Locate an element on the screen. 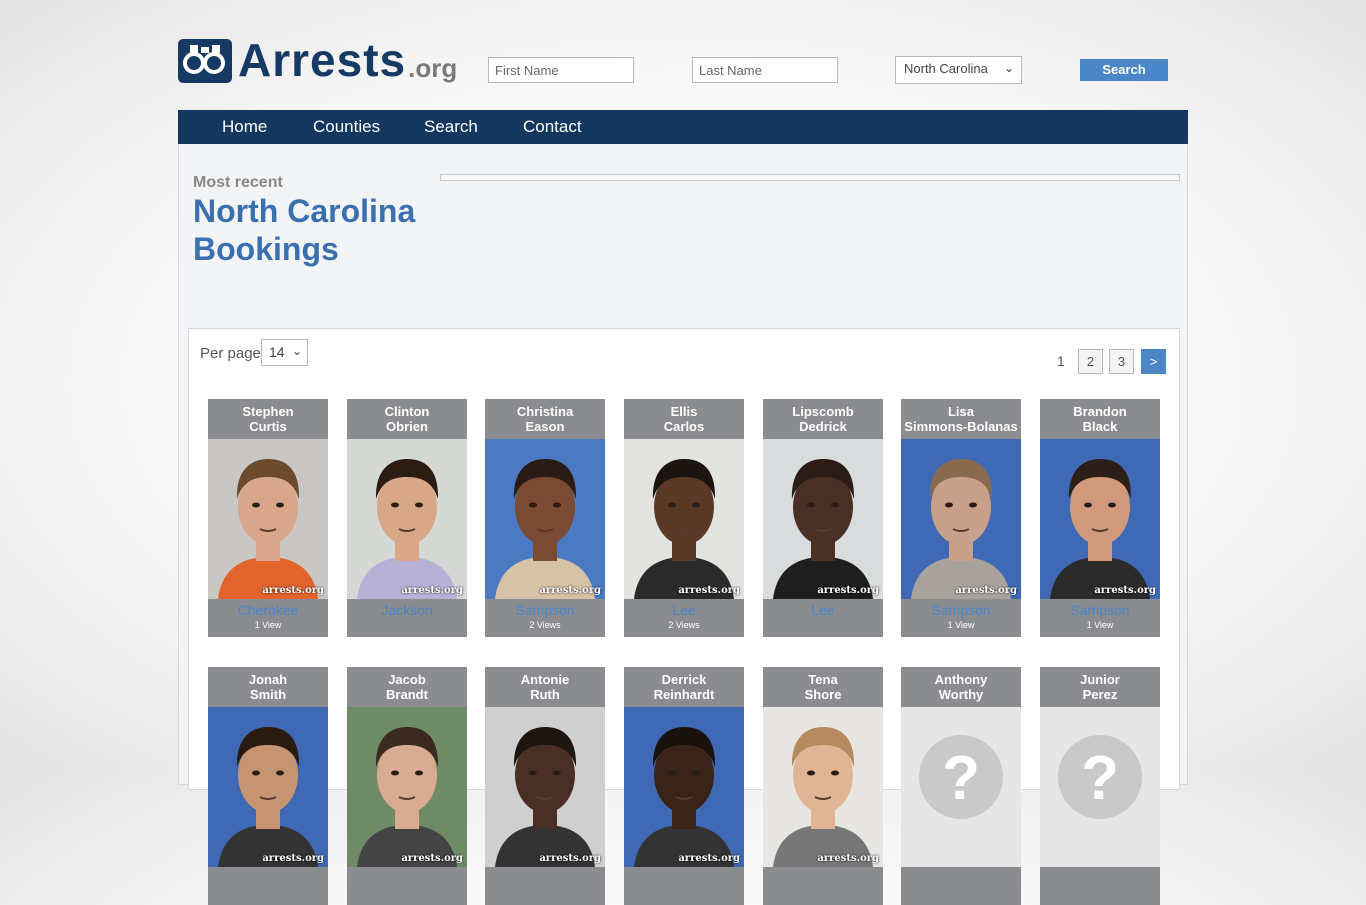 Image resolution: width=1366 pixels, height=905 pixels. nav-item-home: Home is located at coordinates (244, 127).